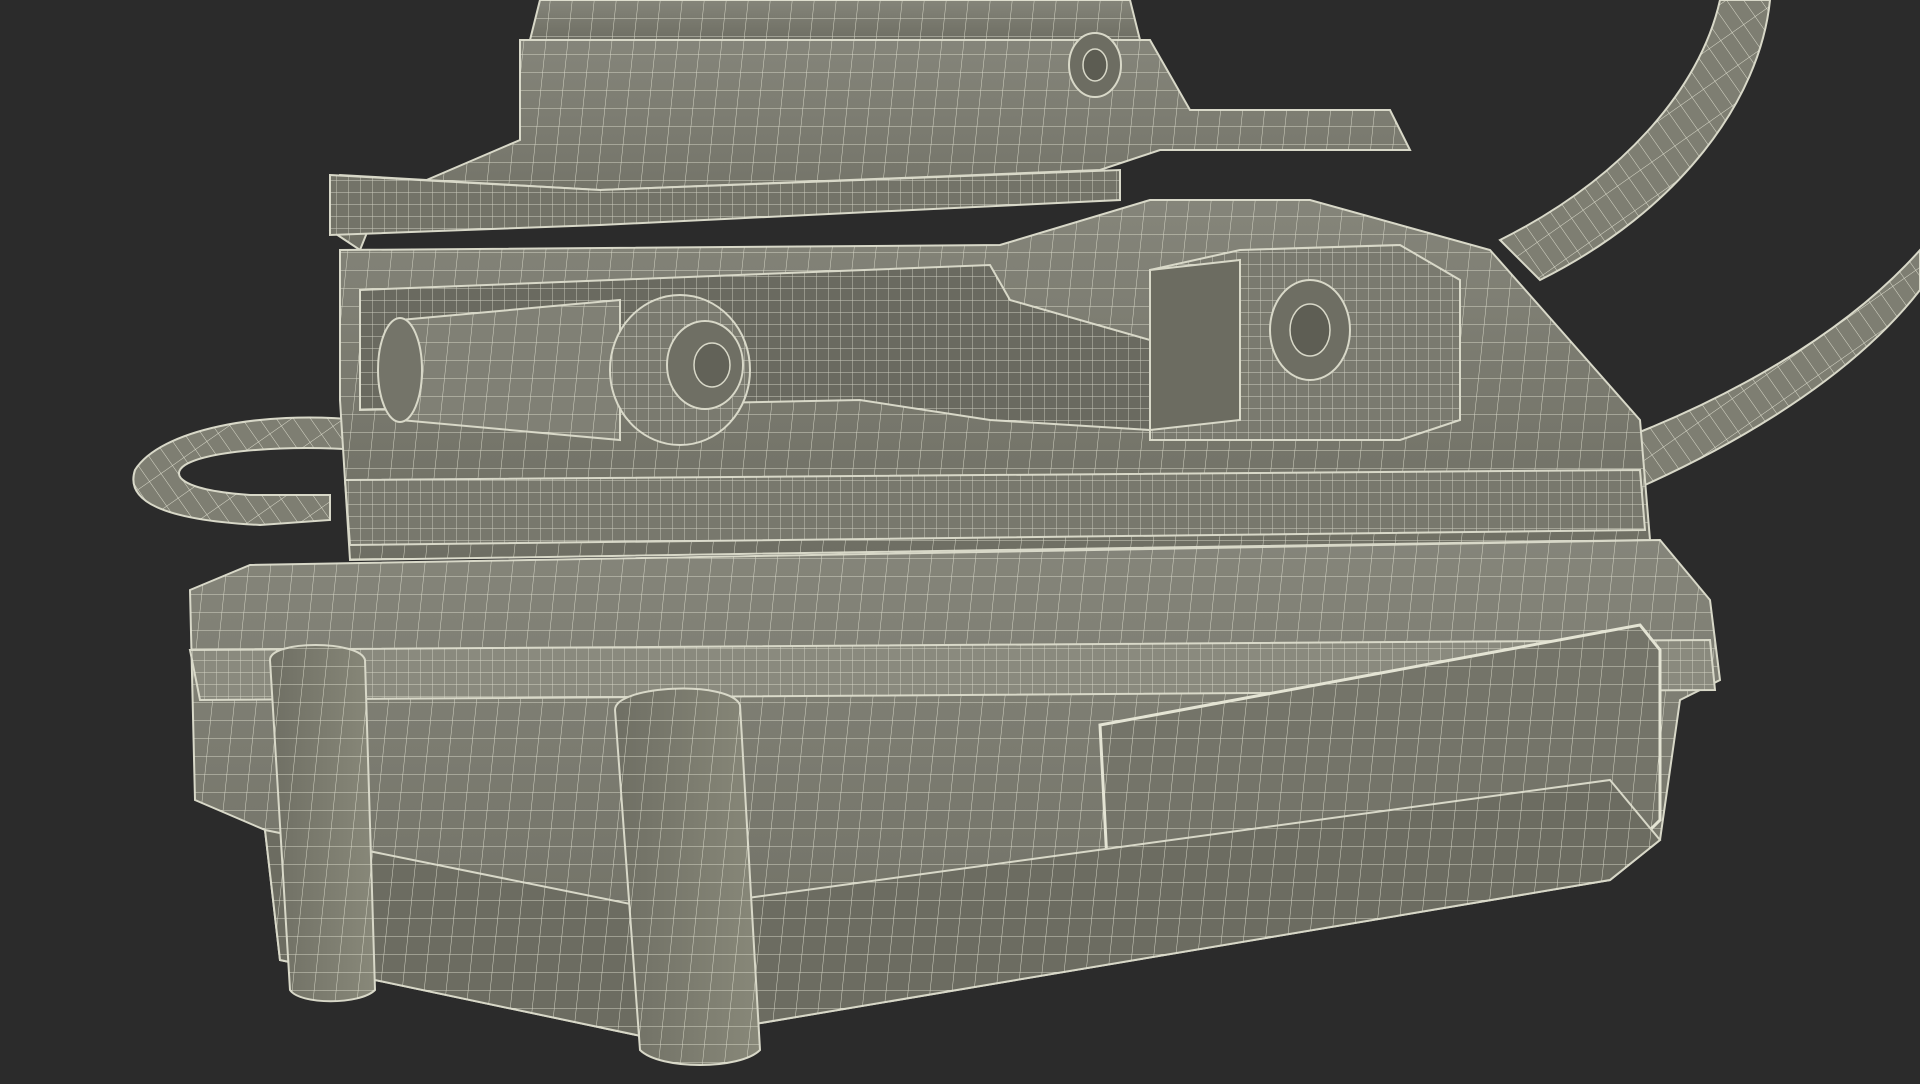 The height and width of the screenshot is (1084, 1920). Describe the element at coordinates (1095, 65) in the screenshot. I see `bolt-icon` at that location.